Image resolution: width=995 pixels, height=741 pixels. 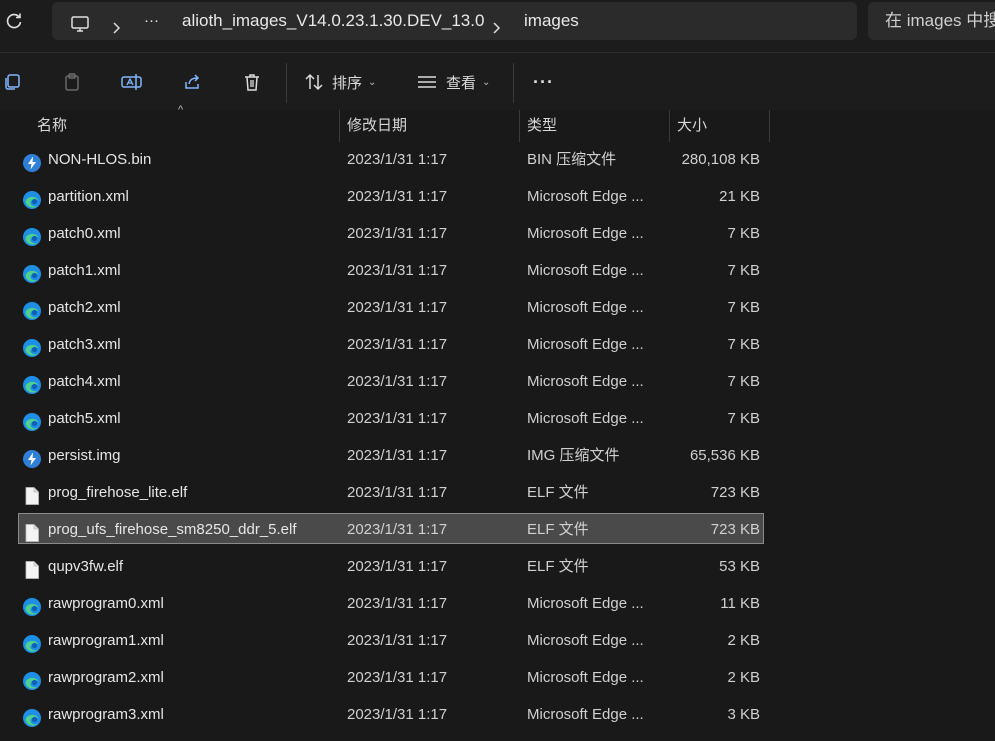 What do you see at coordinates (692, 126) in the screenshot?
I see `column-header-size: 大小` at bounding box center [692, 126].